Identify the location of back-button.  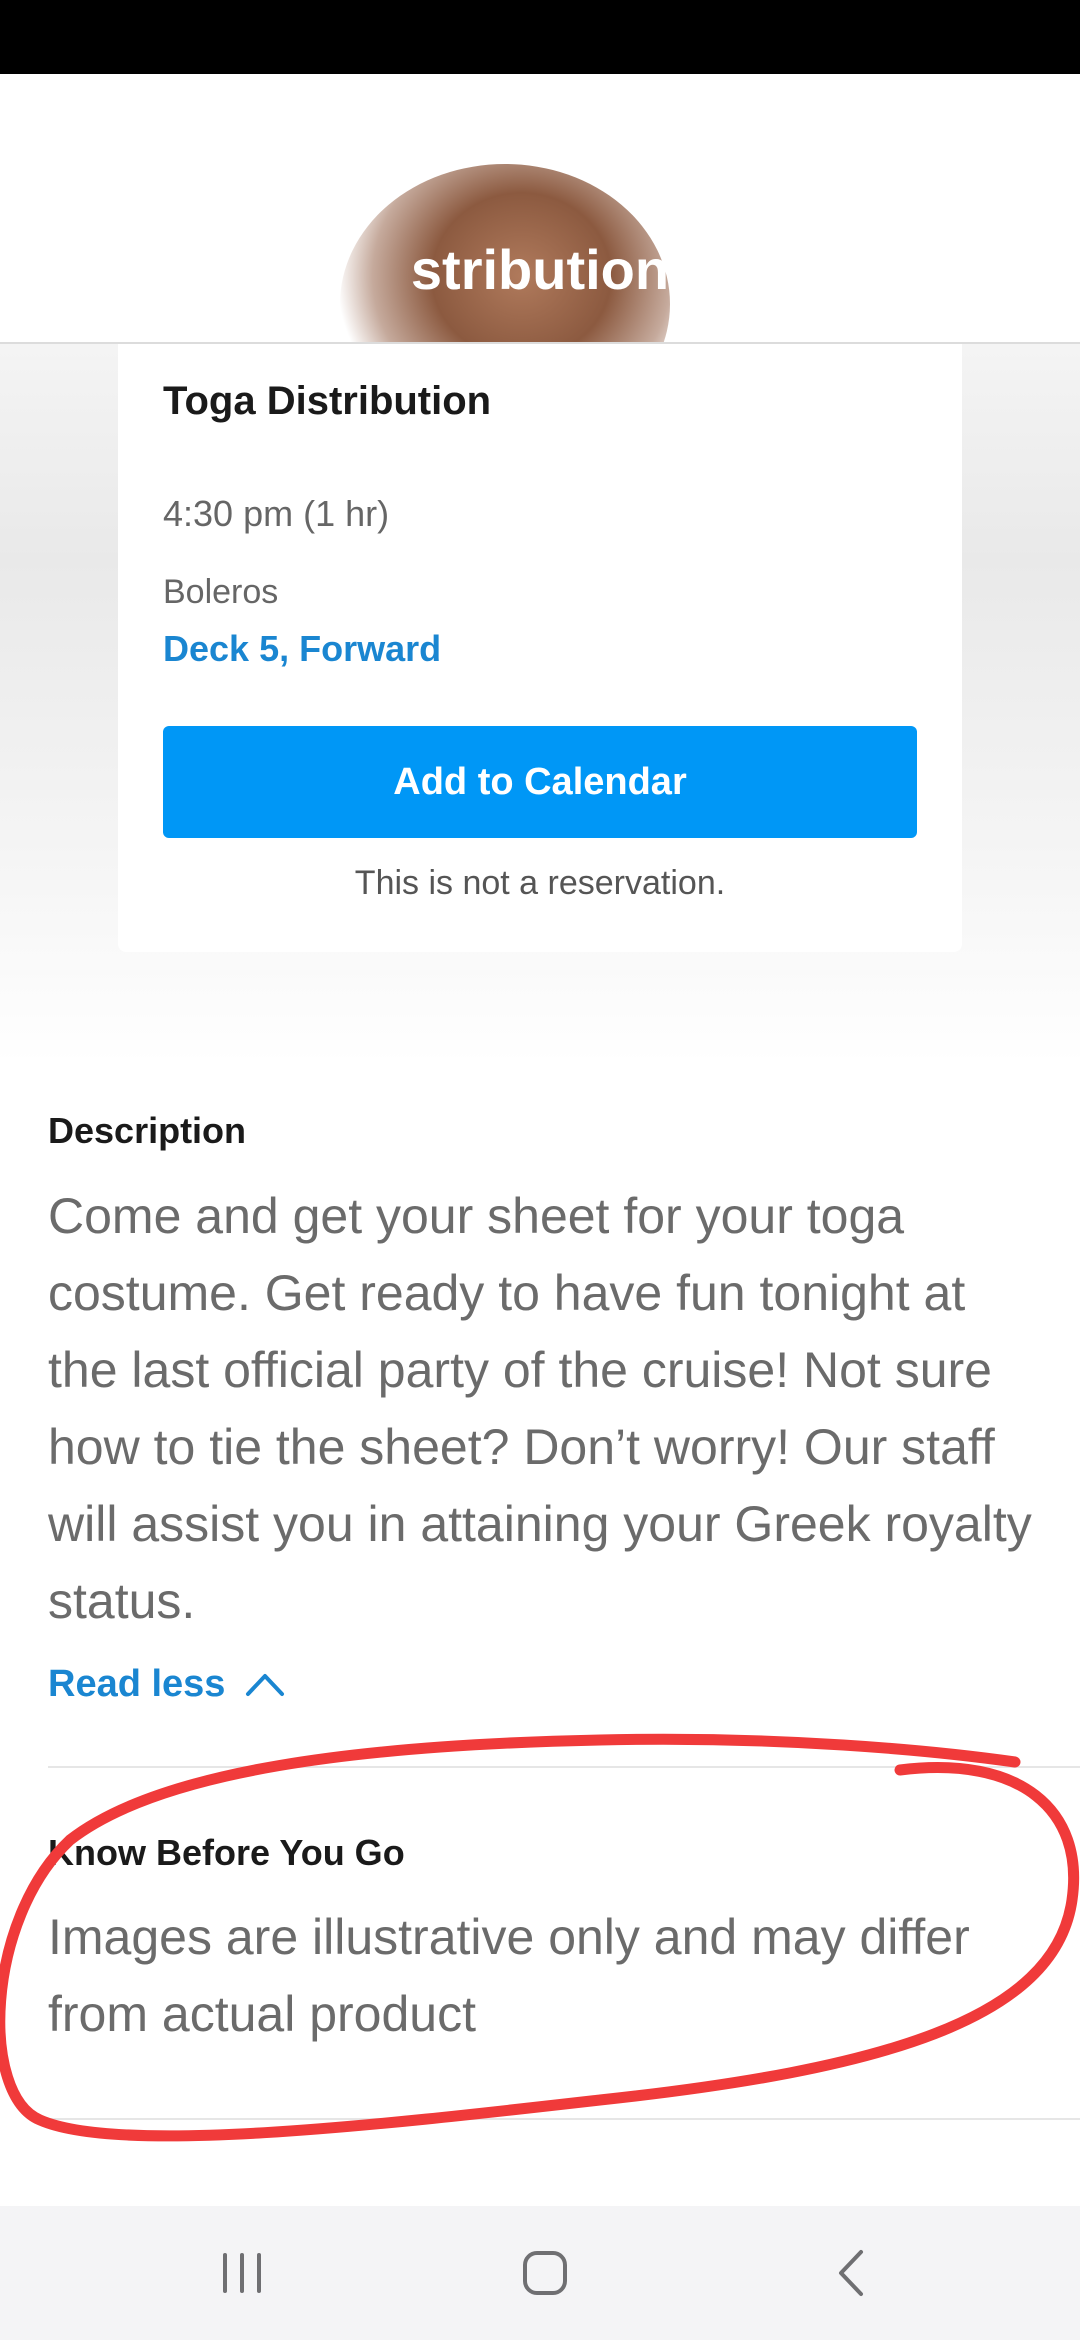
(850, 2273).